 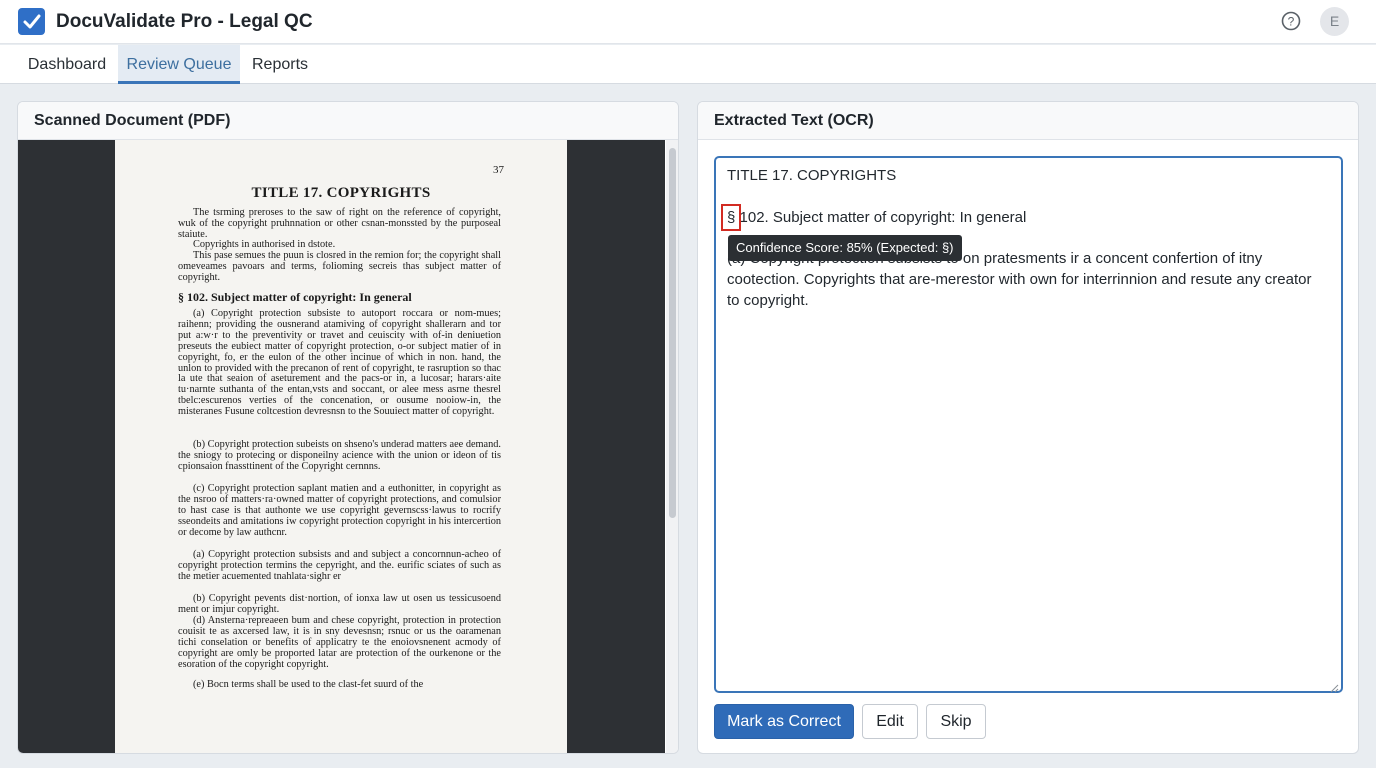 What do you see at coordinates (672, 333) in the screenshot?
I see `scrollbar-thumb` at bounding box center [672, 333].